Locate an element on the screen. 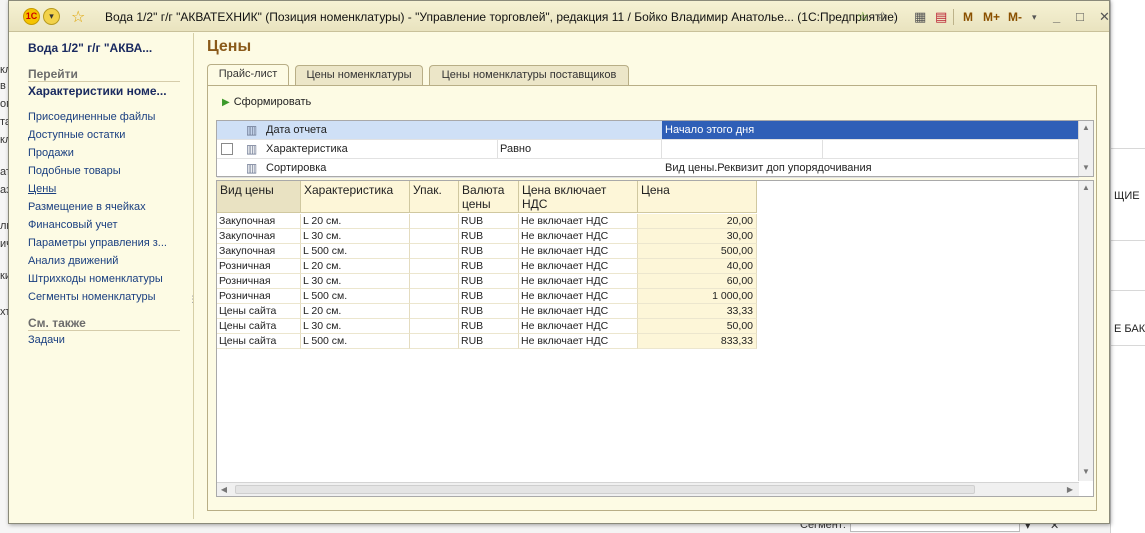 This screenshot has height=533, width=1145. table-horizontal-scrollbar: ◀ ▶ is located at coordinates (648, 489).